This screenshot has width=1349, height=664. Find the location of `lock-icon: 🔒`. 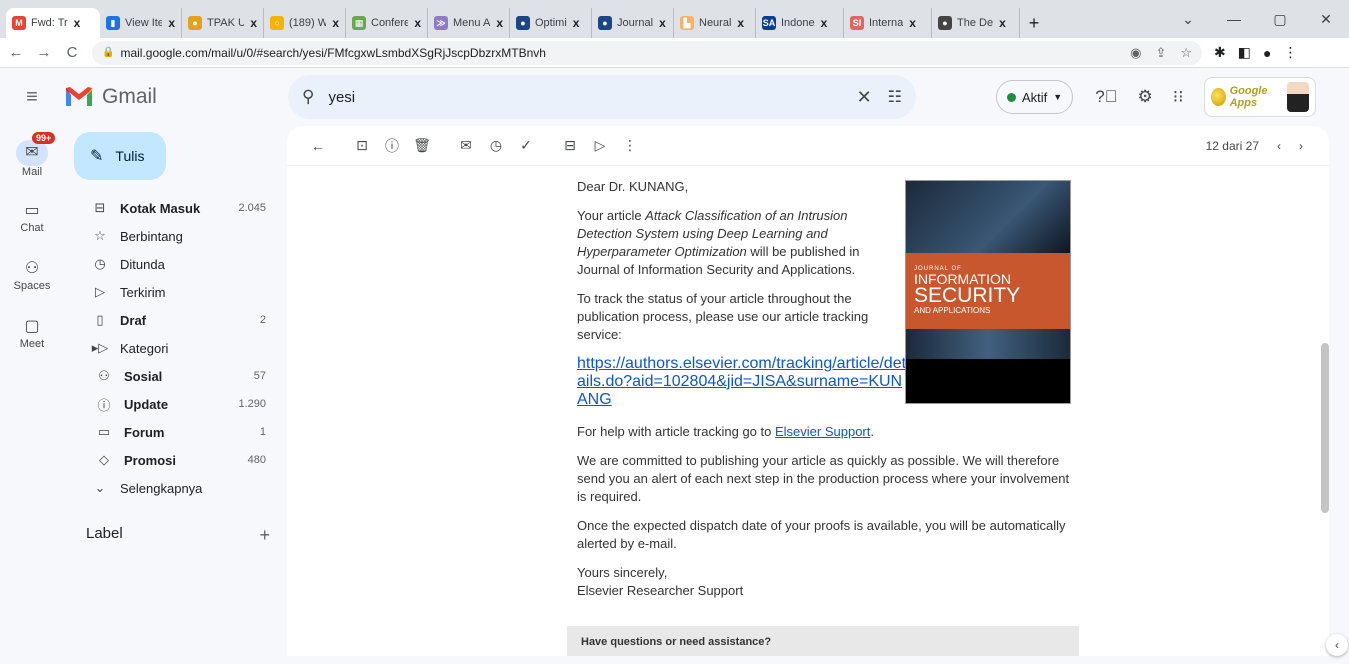

lock-icon: 🔒 is located at coordinates (108, 52).